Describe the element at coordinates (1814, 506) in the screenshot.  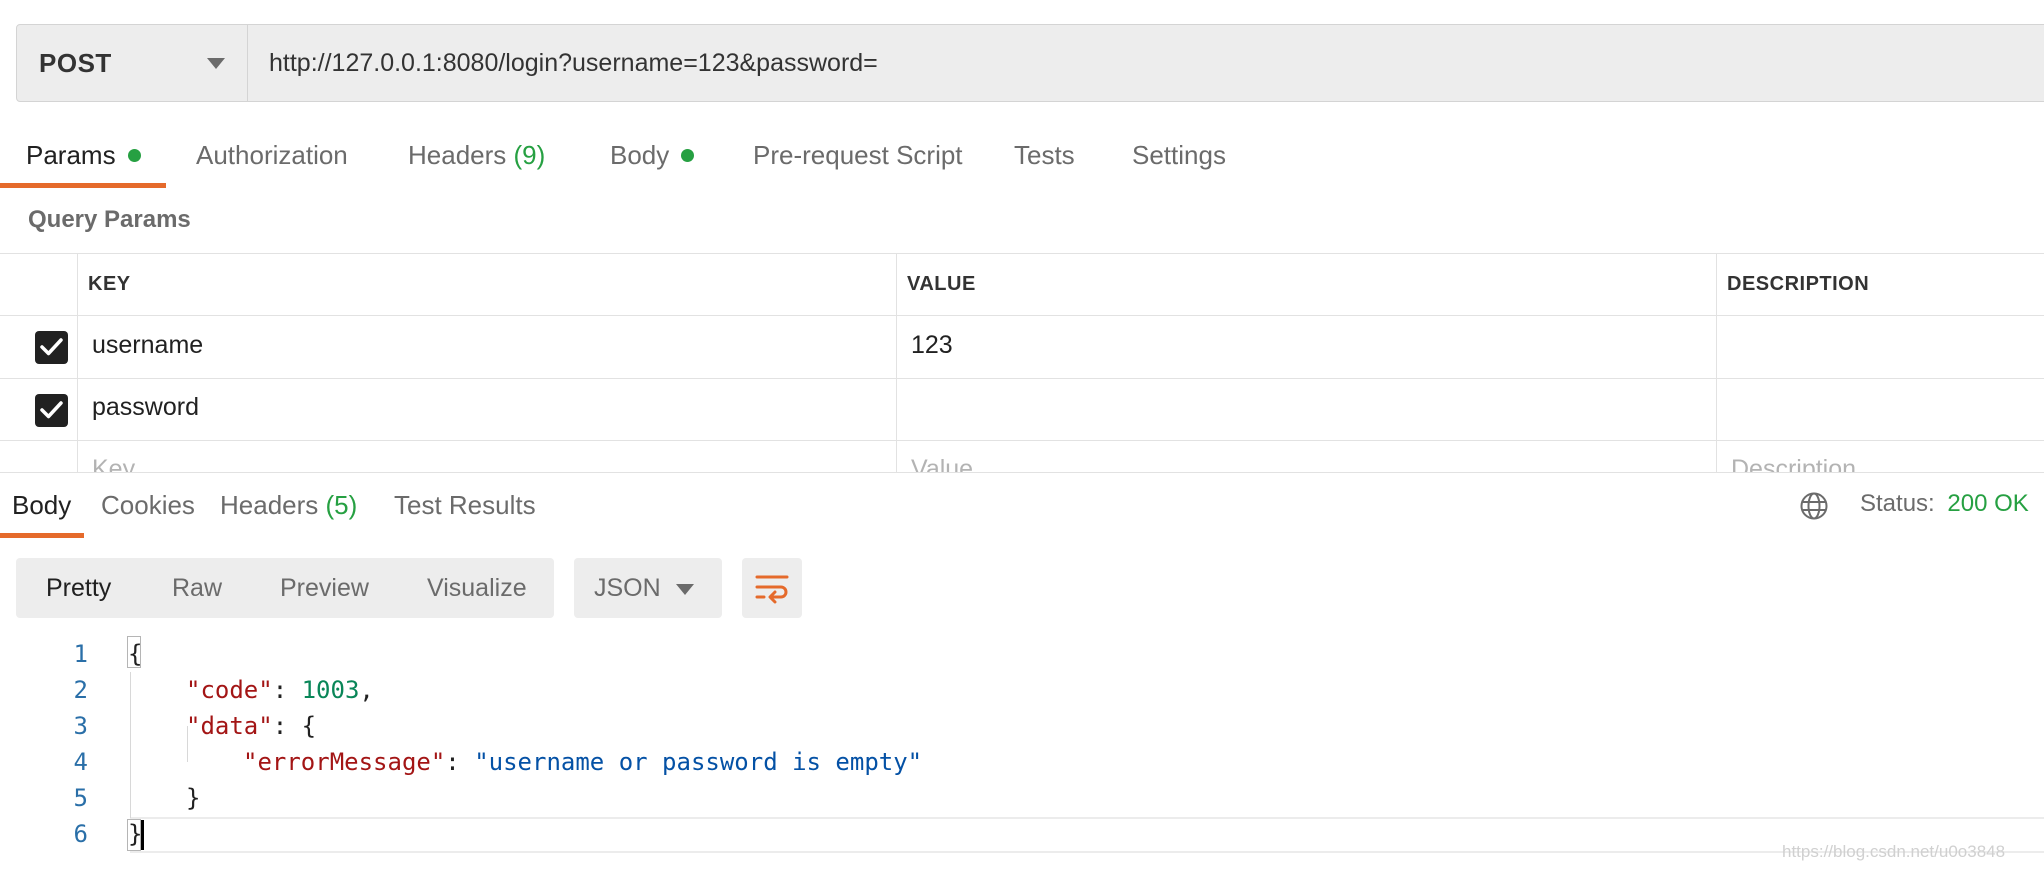
I see `globe-icon` at that location.